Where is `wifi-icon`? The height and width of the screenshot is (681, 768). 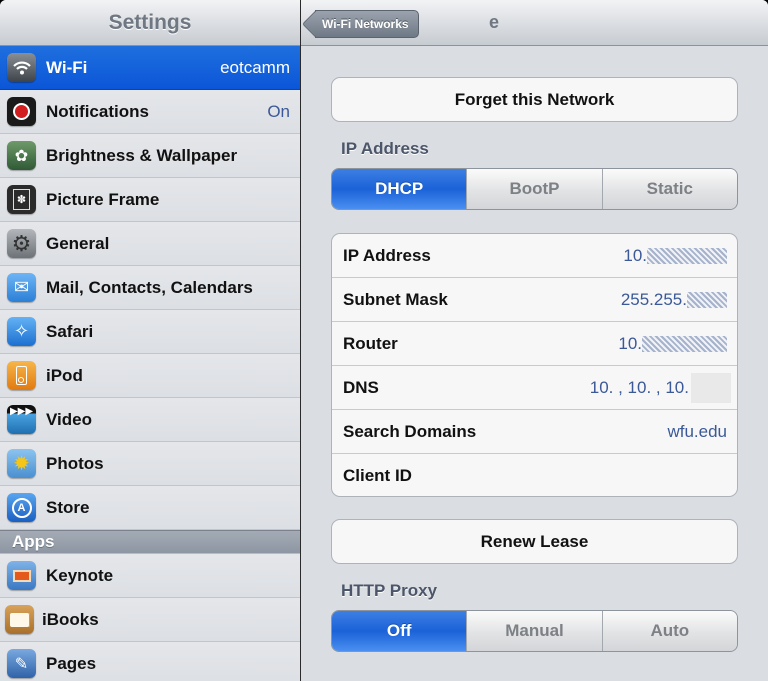 wifi-icon is located at coordinates (21, 67).